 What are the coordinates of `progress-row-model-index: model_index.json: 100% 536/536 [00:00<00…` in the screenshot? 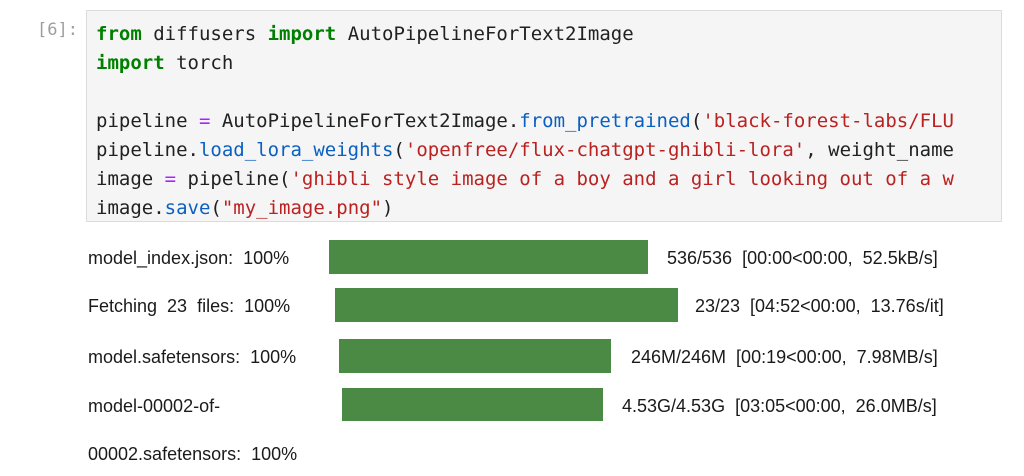 It's located at (512, 260).